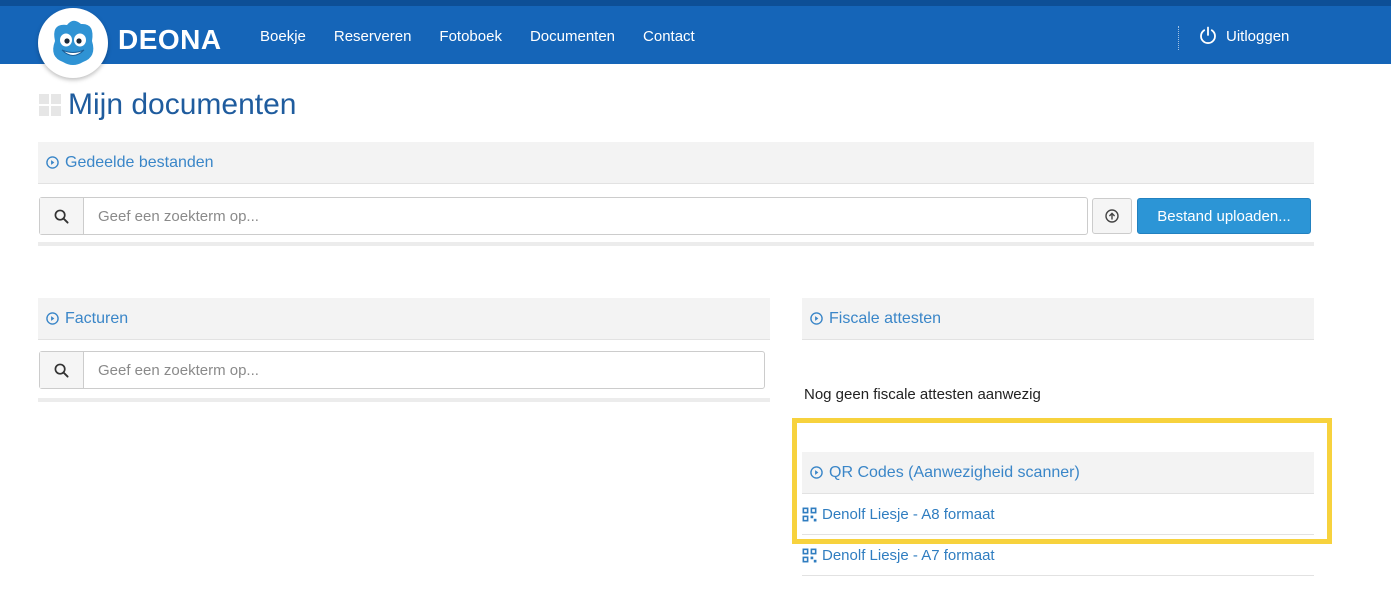 Image resolution: width=1391 pixels, height=590 pixels. What do you see at coordinates (139, 162) in the screenshot?
I see `shared-files-title: Gedeelde bestanden` at bounding box center [139, 162].